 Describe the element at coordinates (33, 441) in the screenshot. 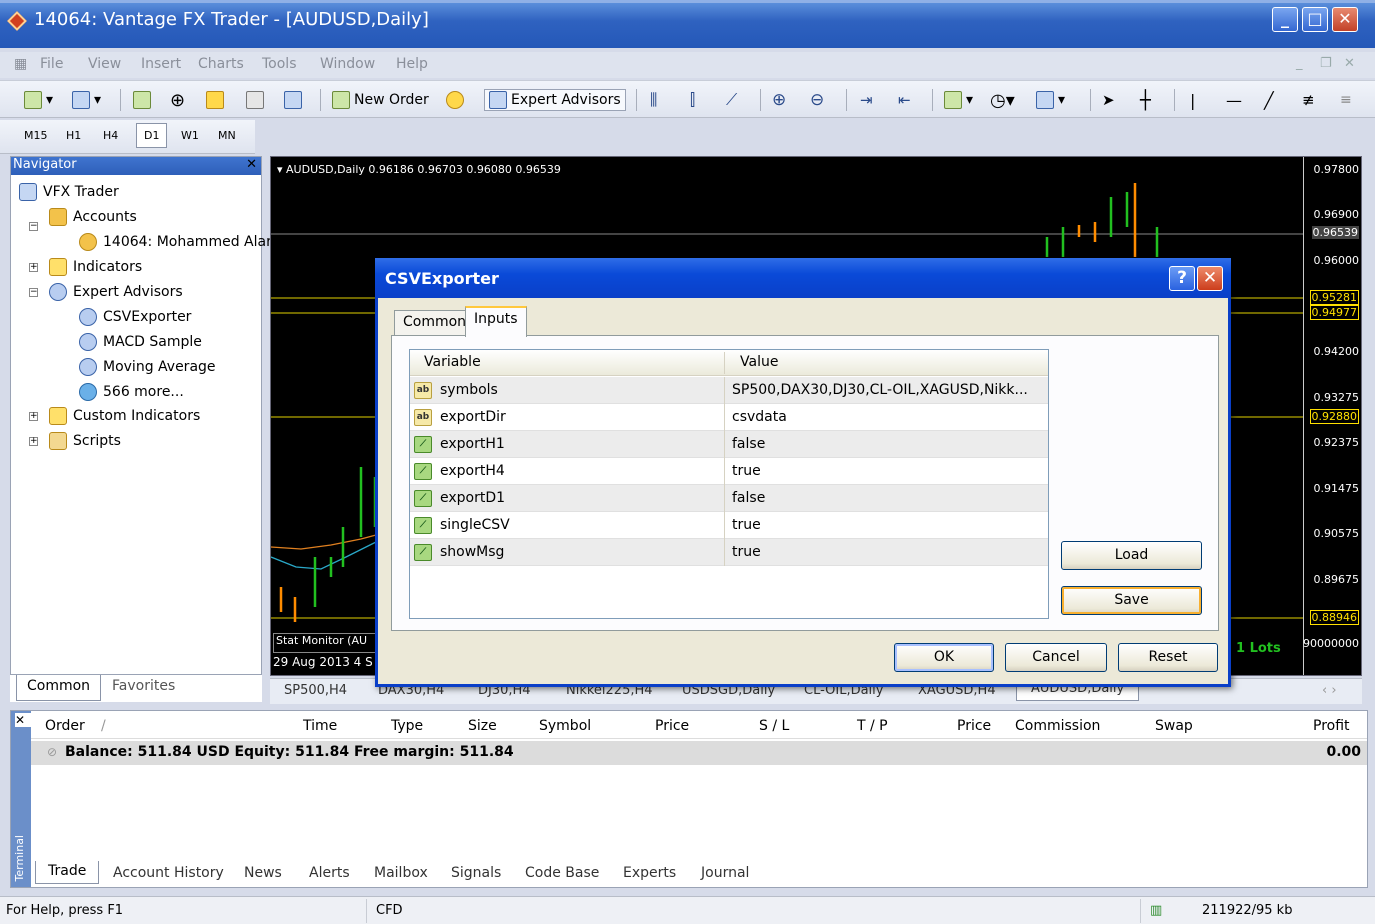

I see `scripts-expand-icon: +` at that location.